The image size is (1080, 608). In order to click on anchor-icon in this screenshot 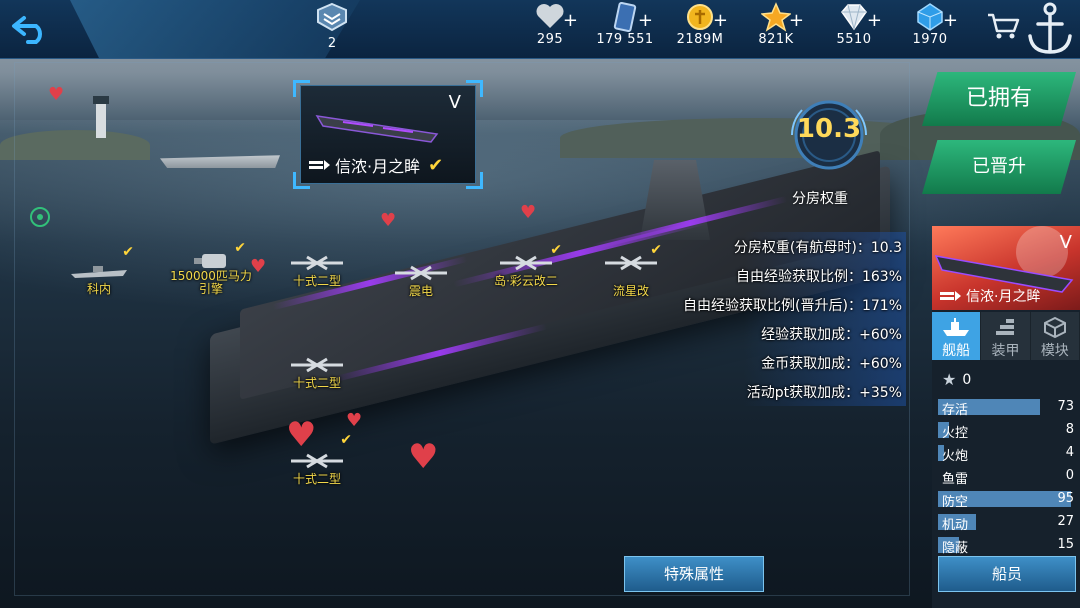, I will do `click(1050, 28)`.